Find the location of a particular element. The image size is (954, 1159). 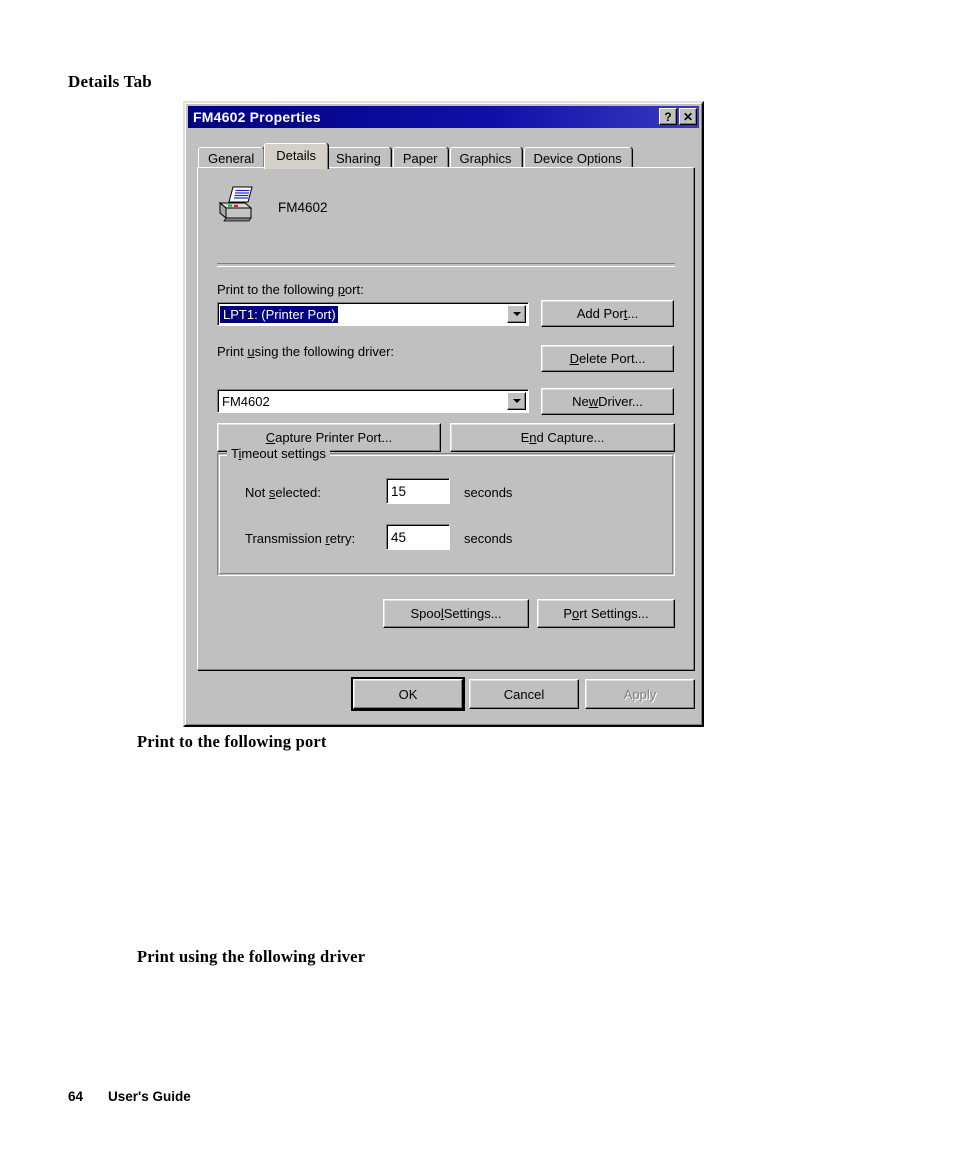

footer-label: User's Guide is located at coordinates (149, 1096).